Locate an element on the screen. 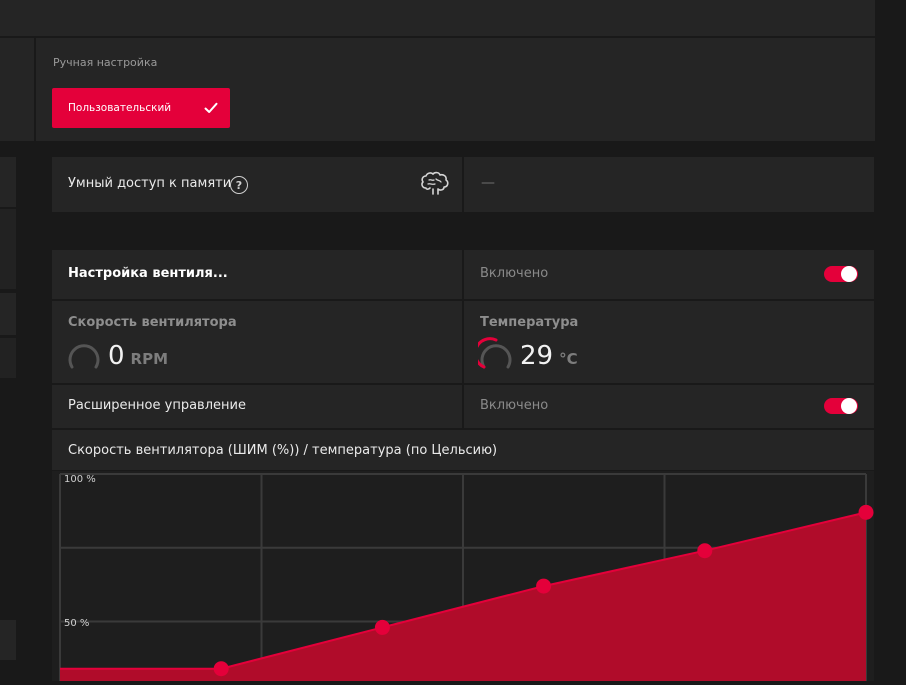  smart-memory-access-value: — is located at coordinates (488, 183).